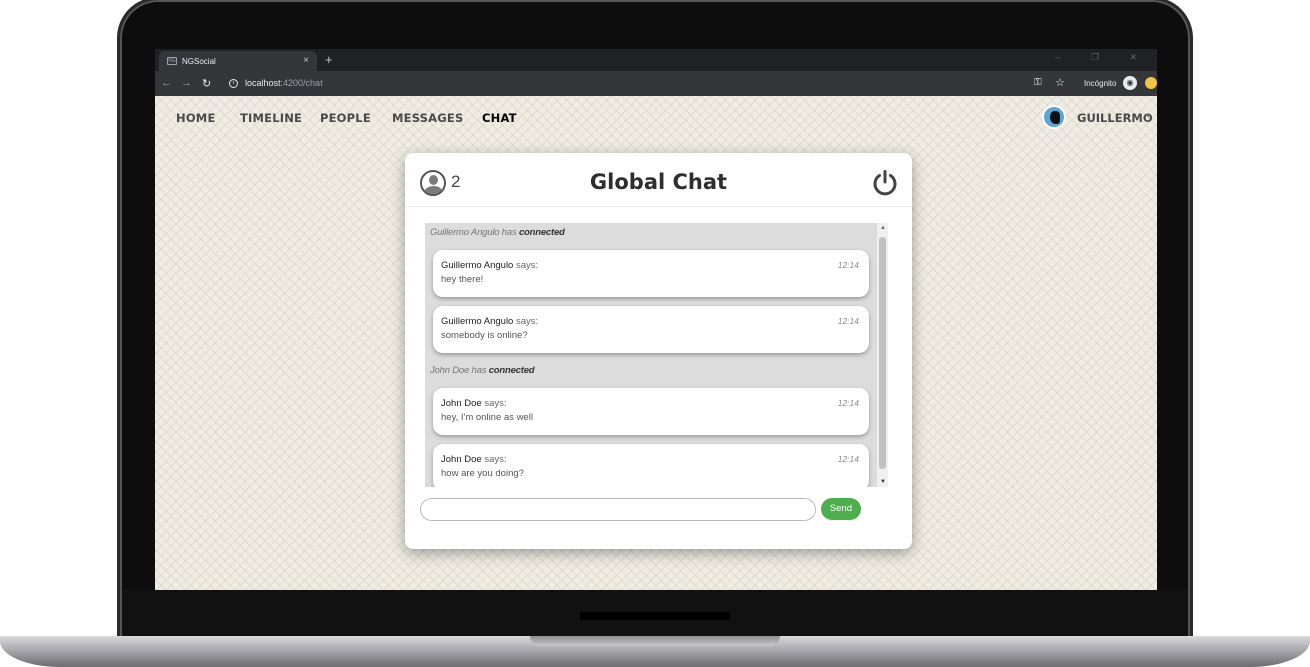 This screenshot has height=667, width=1310. I want to click on system-message: John Doe has connected, so click(482, 370).